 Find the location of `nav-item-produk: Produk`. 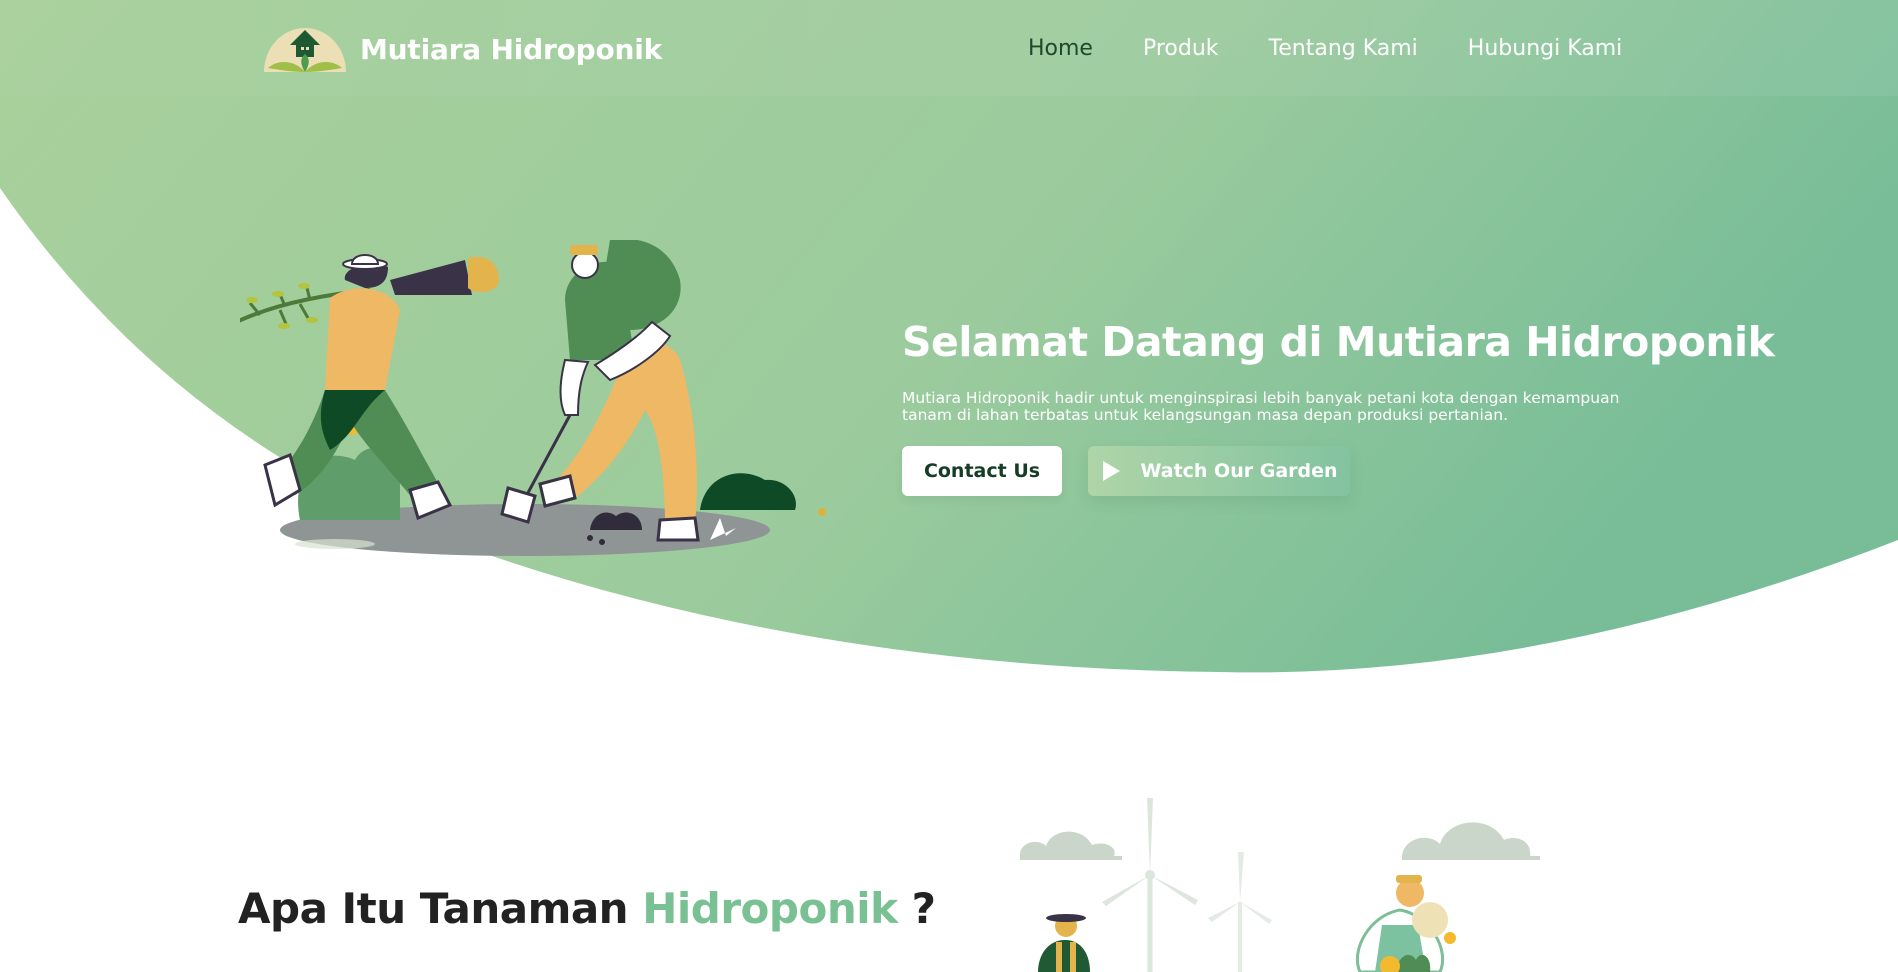

nav-item-produk: Produk is located at coordinates (1181, 48).